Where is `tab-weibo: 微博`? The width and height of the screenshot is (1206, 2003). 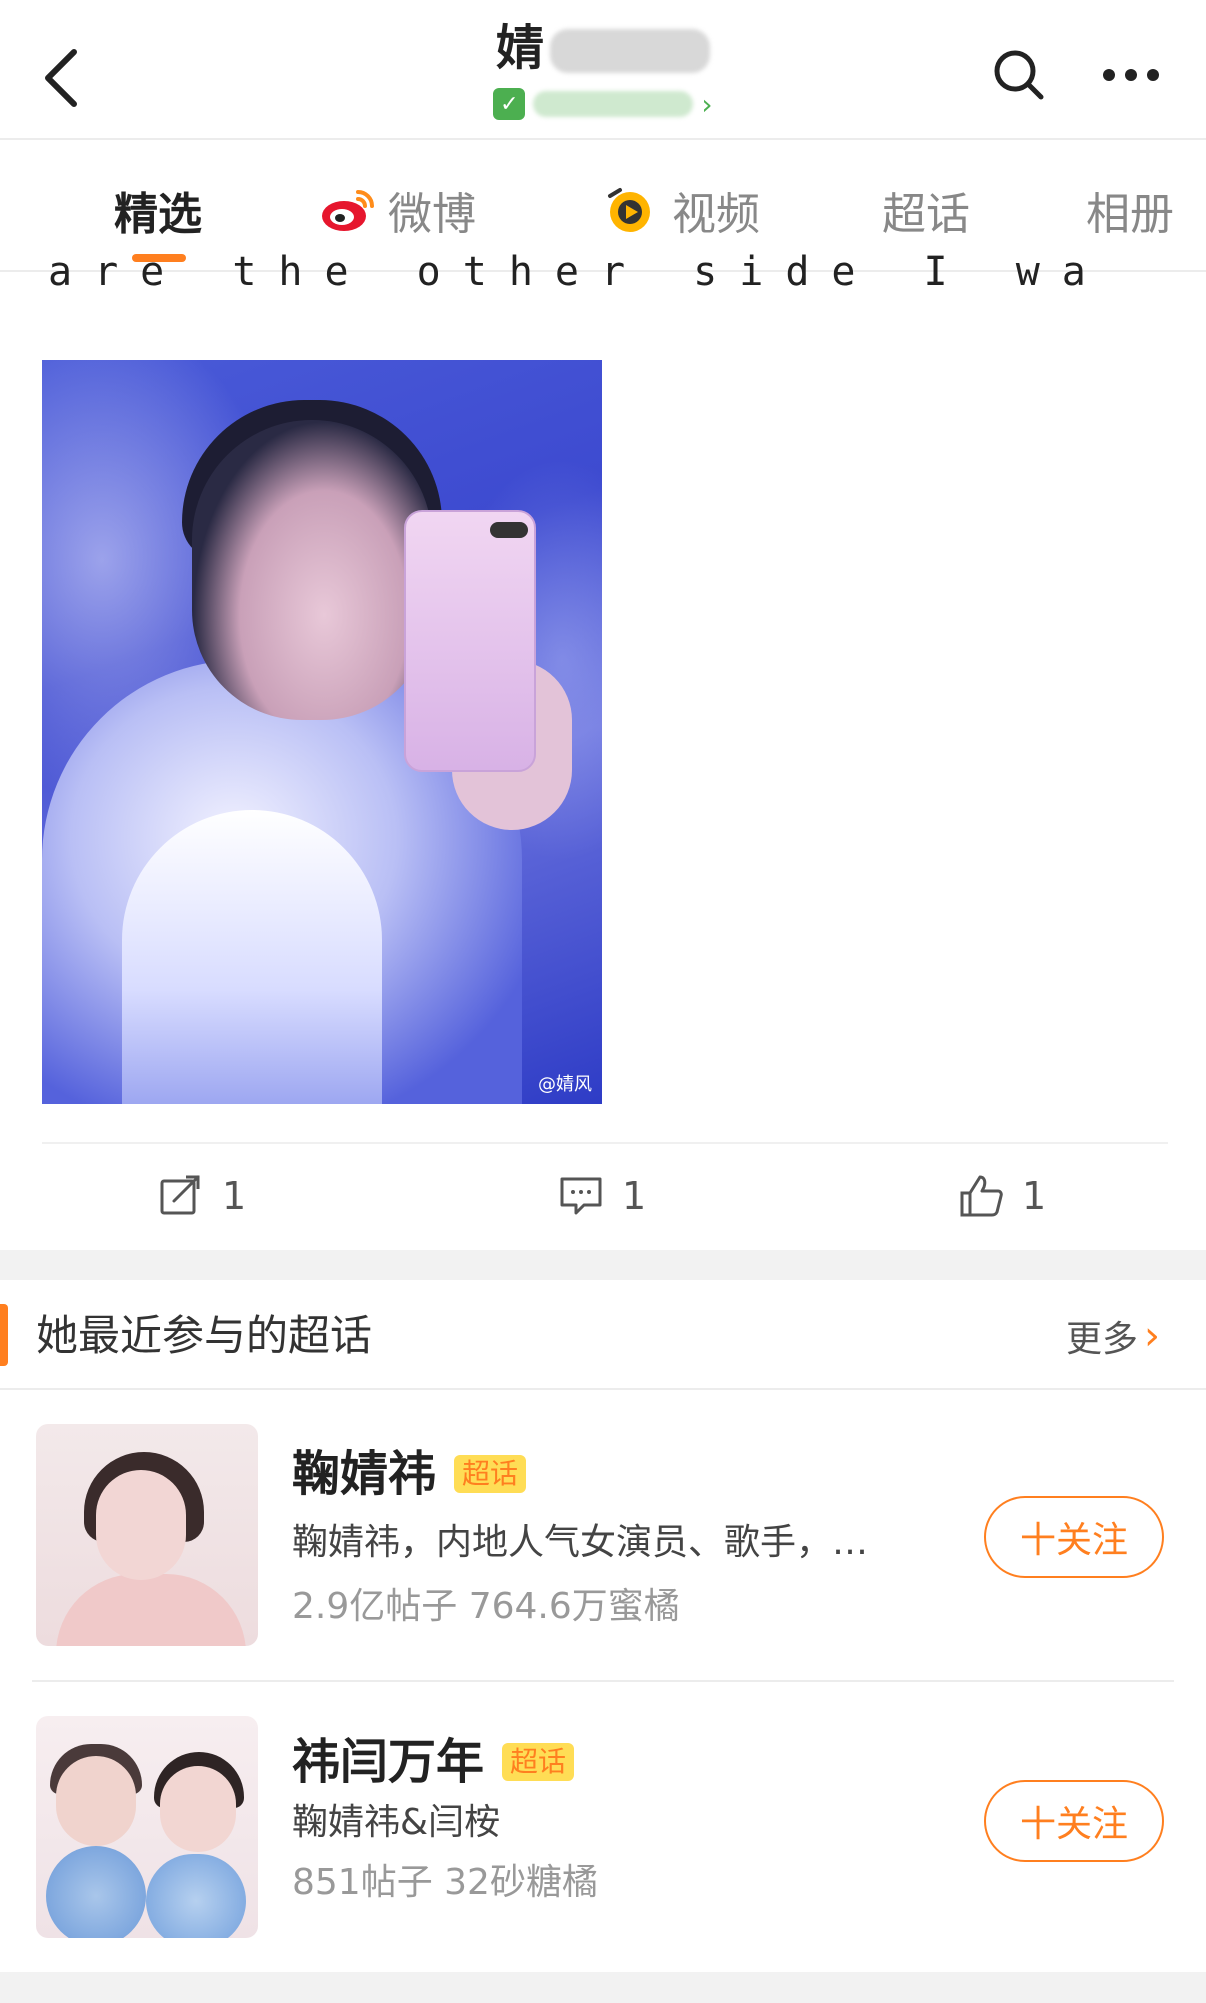
tab-weibo: 微博 is located at coordinates (398, 210).